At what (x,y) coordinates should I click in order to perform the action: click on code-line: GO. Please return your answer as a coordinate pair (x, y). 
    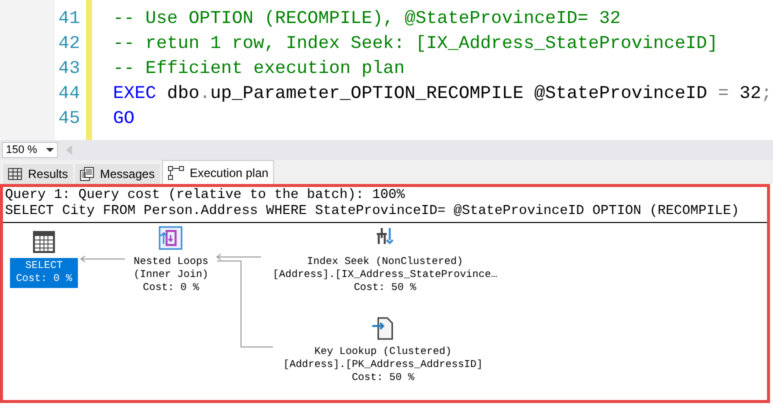
    Looking at the image, I should click on (124, 118).